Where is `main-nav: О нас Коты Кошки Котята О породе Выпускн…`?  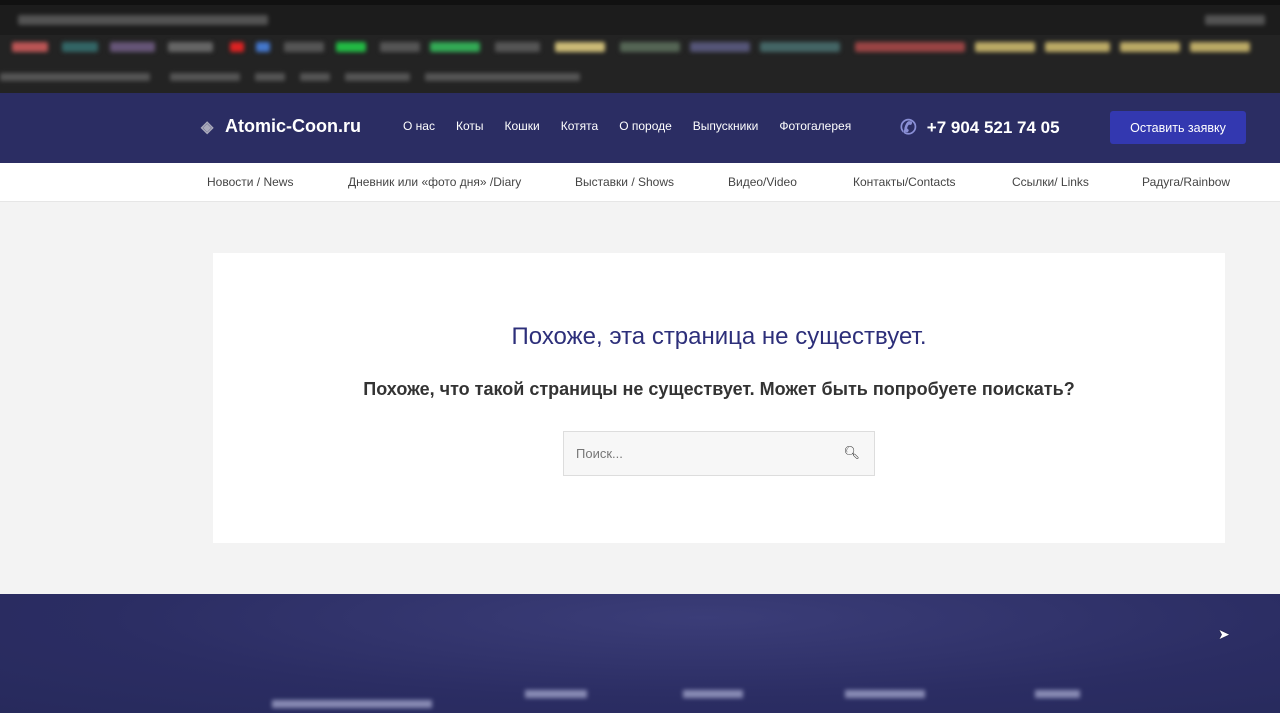
main-nav: О нас Коты Кошки Котята О породе Выпускн… is located at coordinates (637, 126).